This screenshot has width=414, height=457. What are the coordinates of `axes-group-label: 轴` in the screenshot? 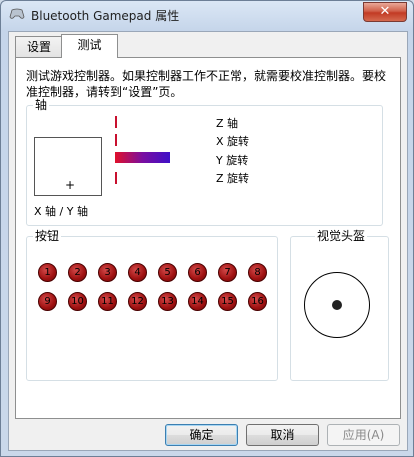 It's located at (41, 105).